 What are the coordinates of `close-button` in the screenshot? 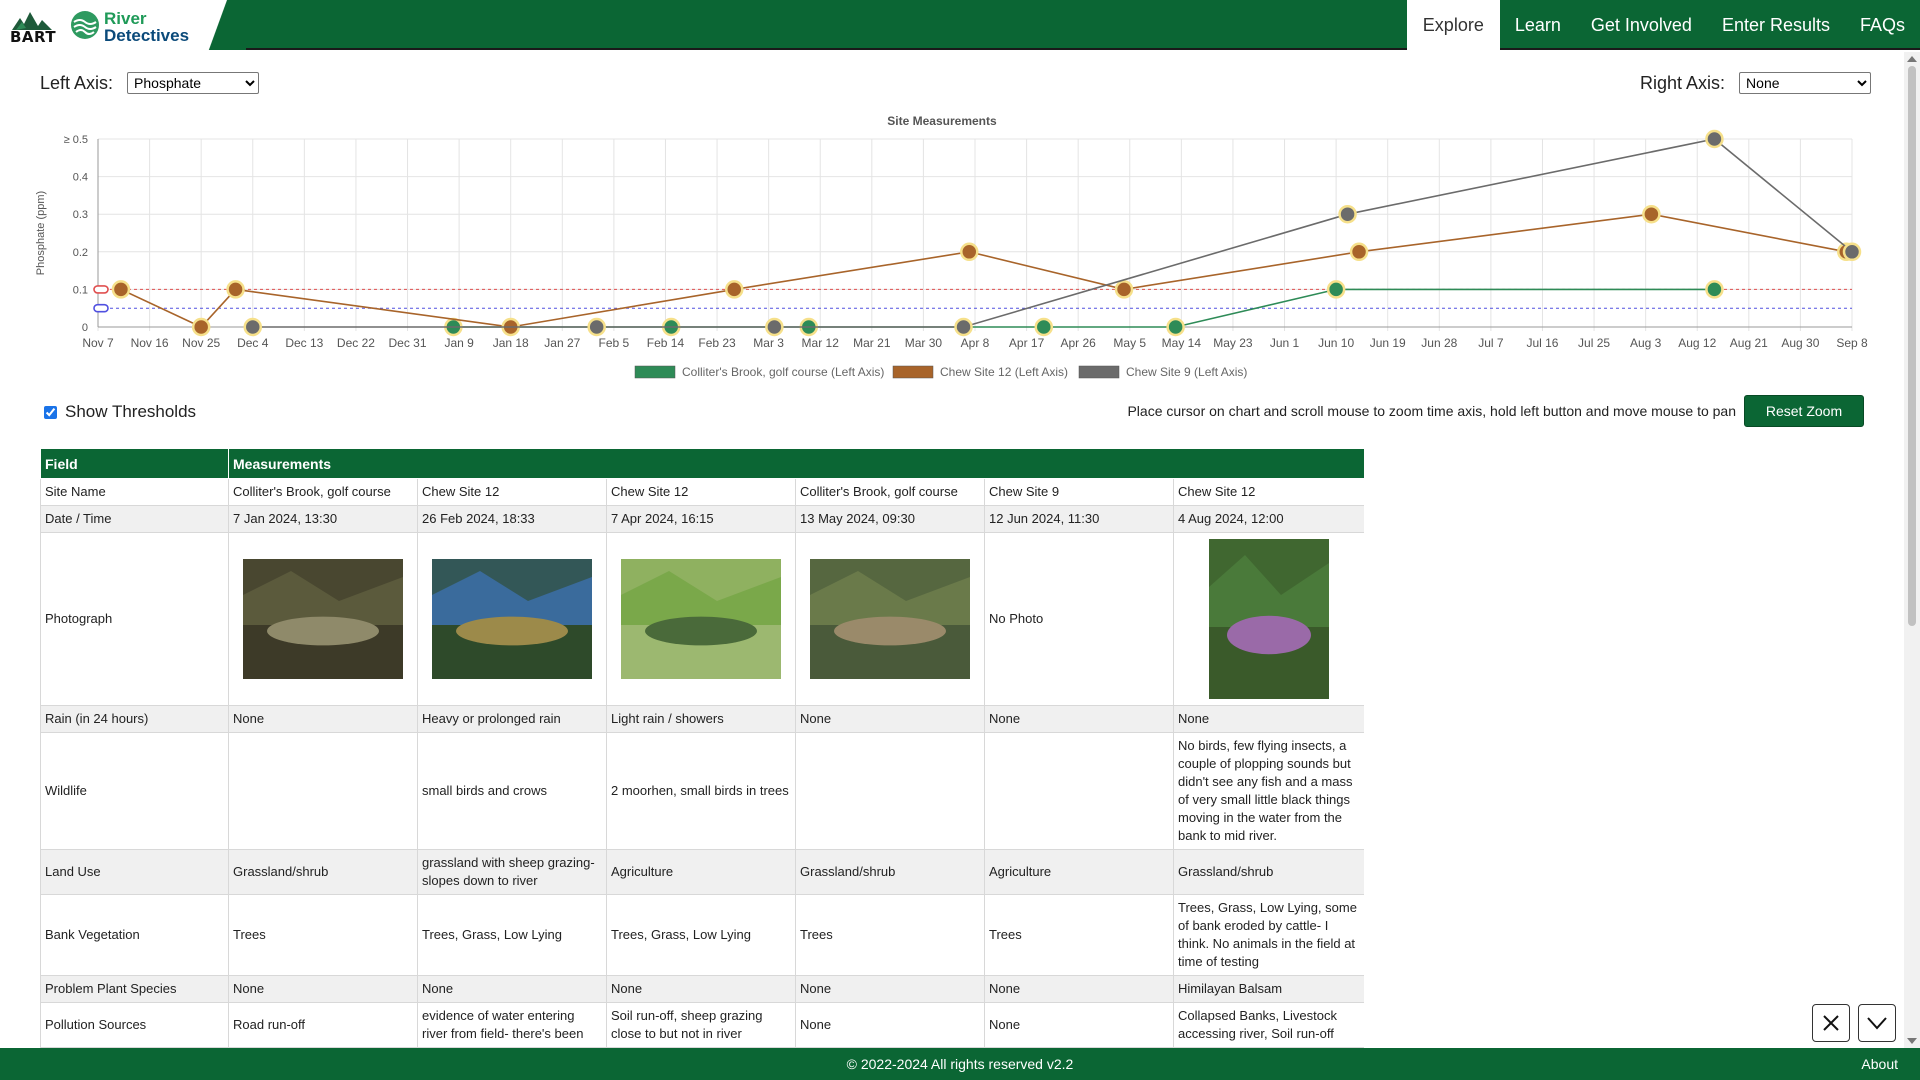 It's located at (1831, 1023).